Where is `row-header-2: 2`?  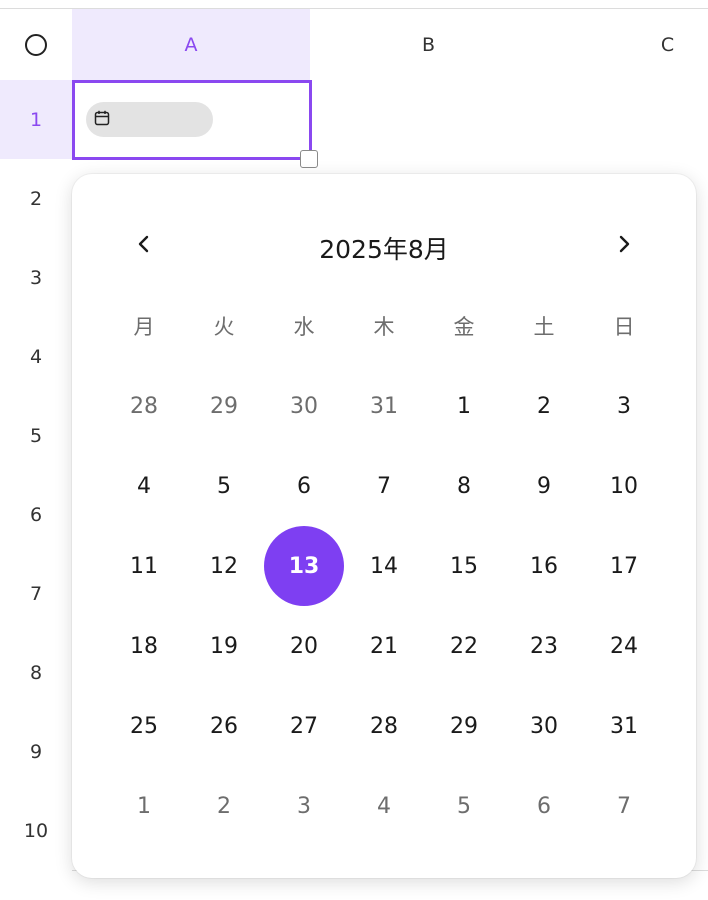 row-header-2: 2 is located at coordinates (36, 199).